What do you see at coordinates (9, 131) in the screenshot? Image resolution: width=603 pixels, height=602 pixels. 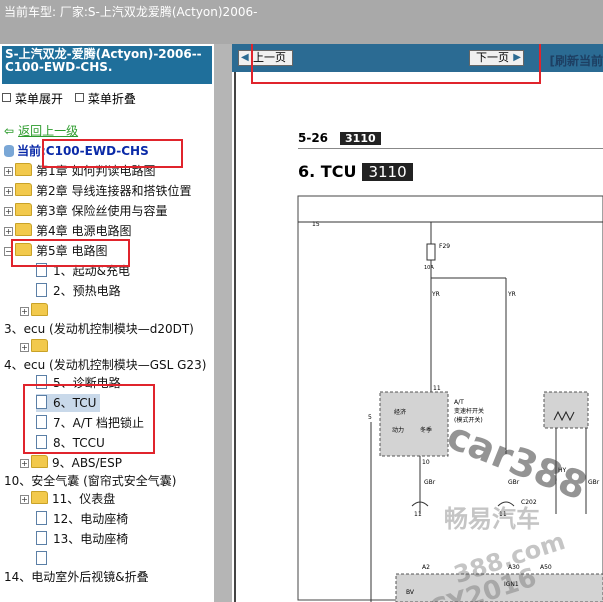 I see `back-arrow-icon: ⇦` at bounding box center [9, 131].